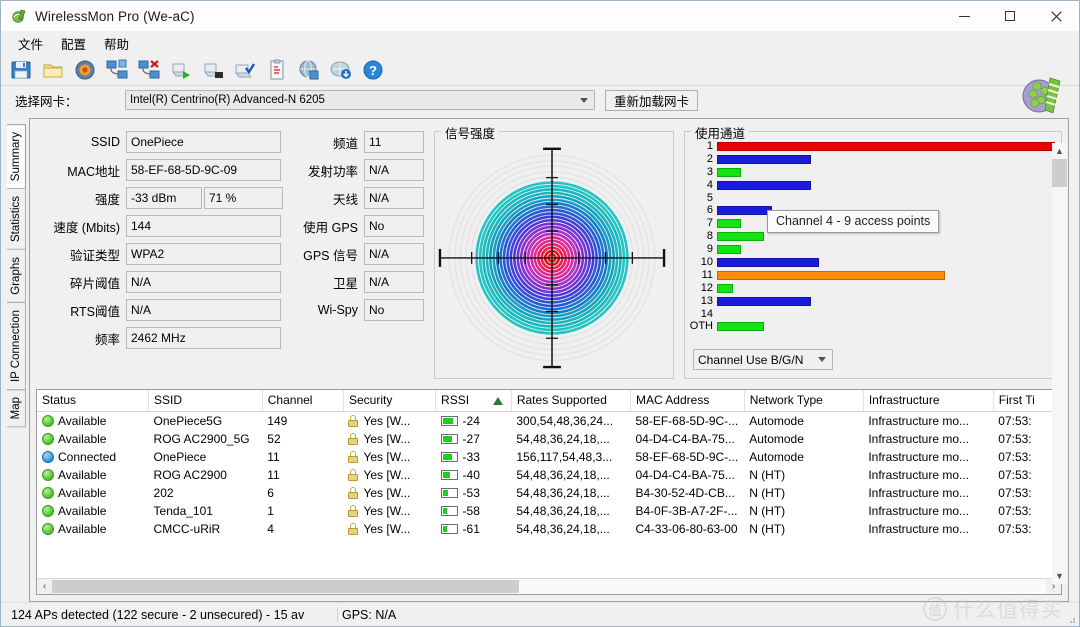  What do you see at coordinates (205, 401) in the screenshot?
I see `col-ssid: SSID` at bounding box center [205, 401].